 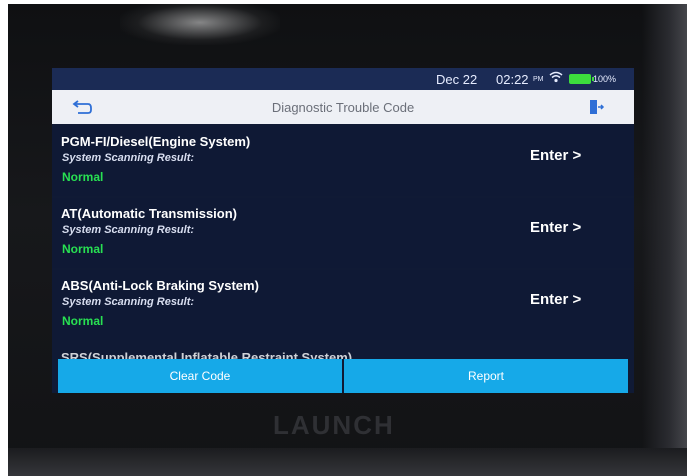 What do you see at coordinates (149, 213) in the screenshot?
I see `system-name: AT(Automatic Transmission)` at bounding box center [149, 213].